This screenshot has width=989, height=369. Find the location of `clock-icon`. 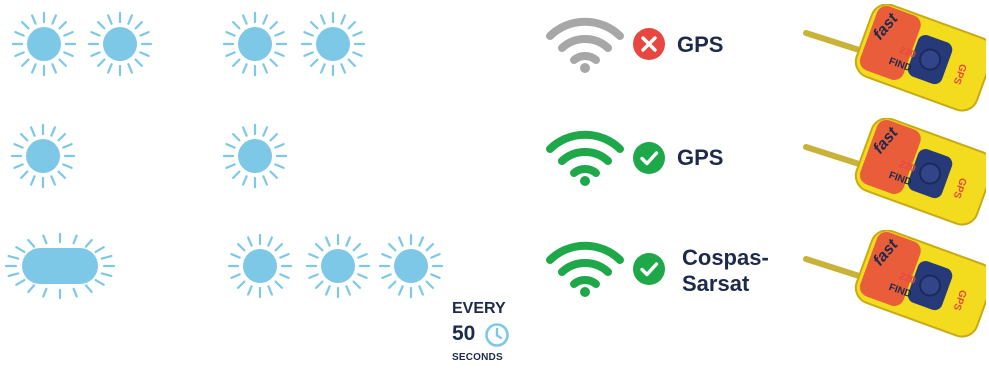

clock-icon is located at coordinates (497, 335).